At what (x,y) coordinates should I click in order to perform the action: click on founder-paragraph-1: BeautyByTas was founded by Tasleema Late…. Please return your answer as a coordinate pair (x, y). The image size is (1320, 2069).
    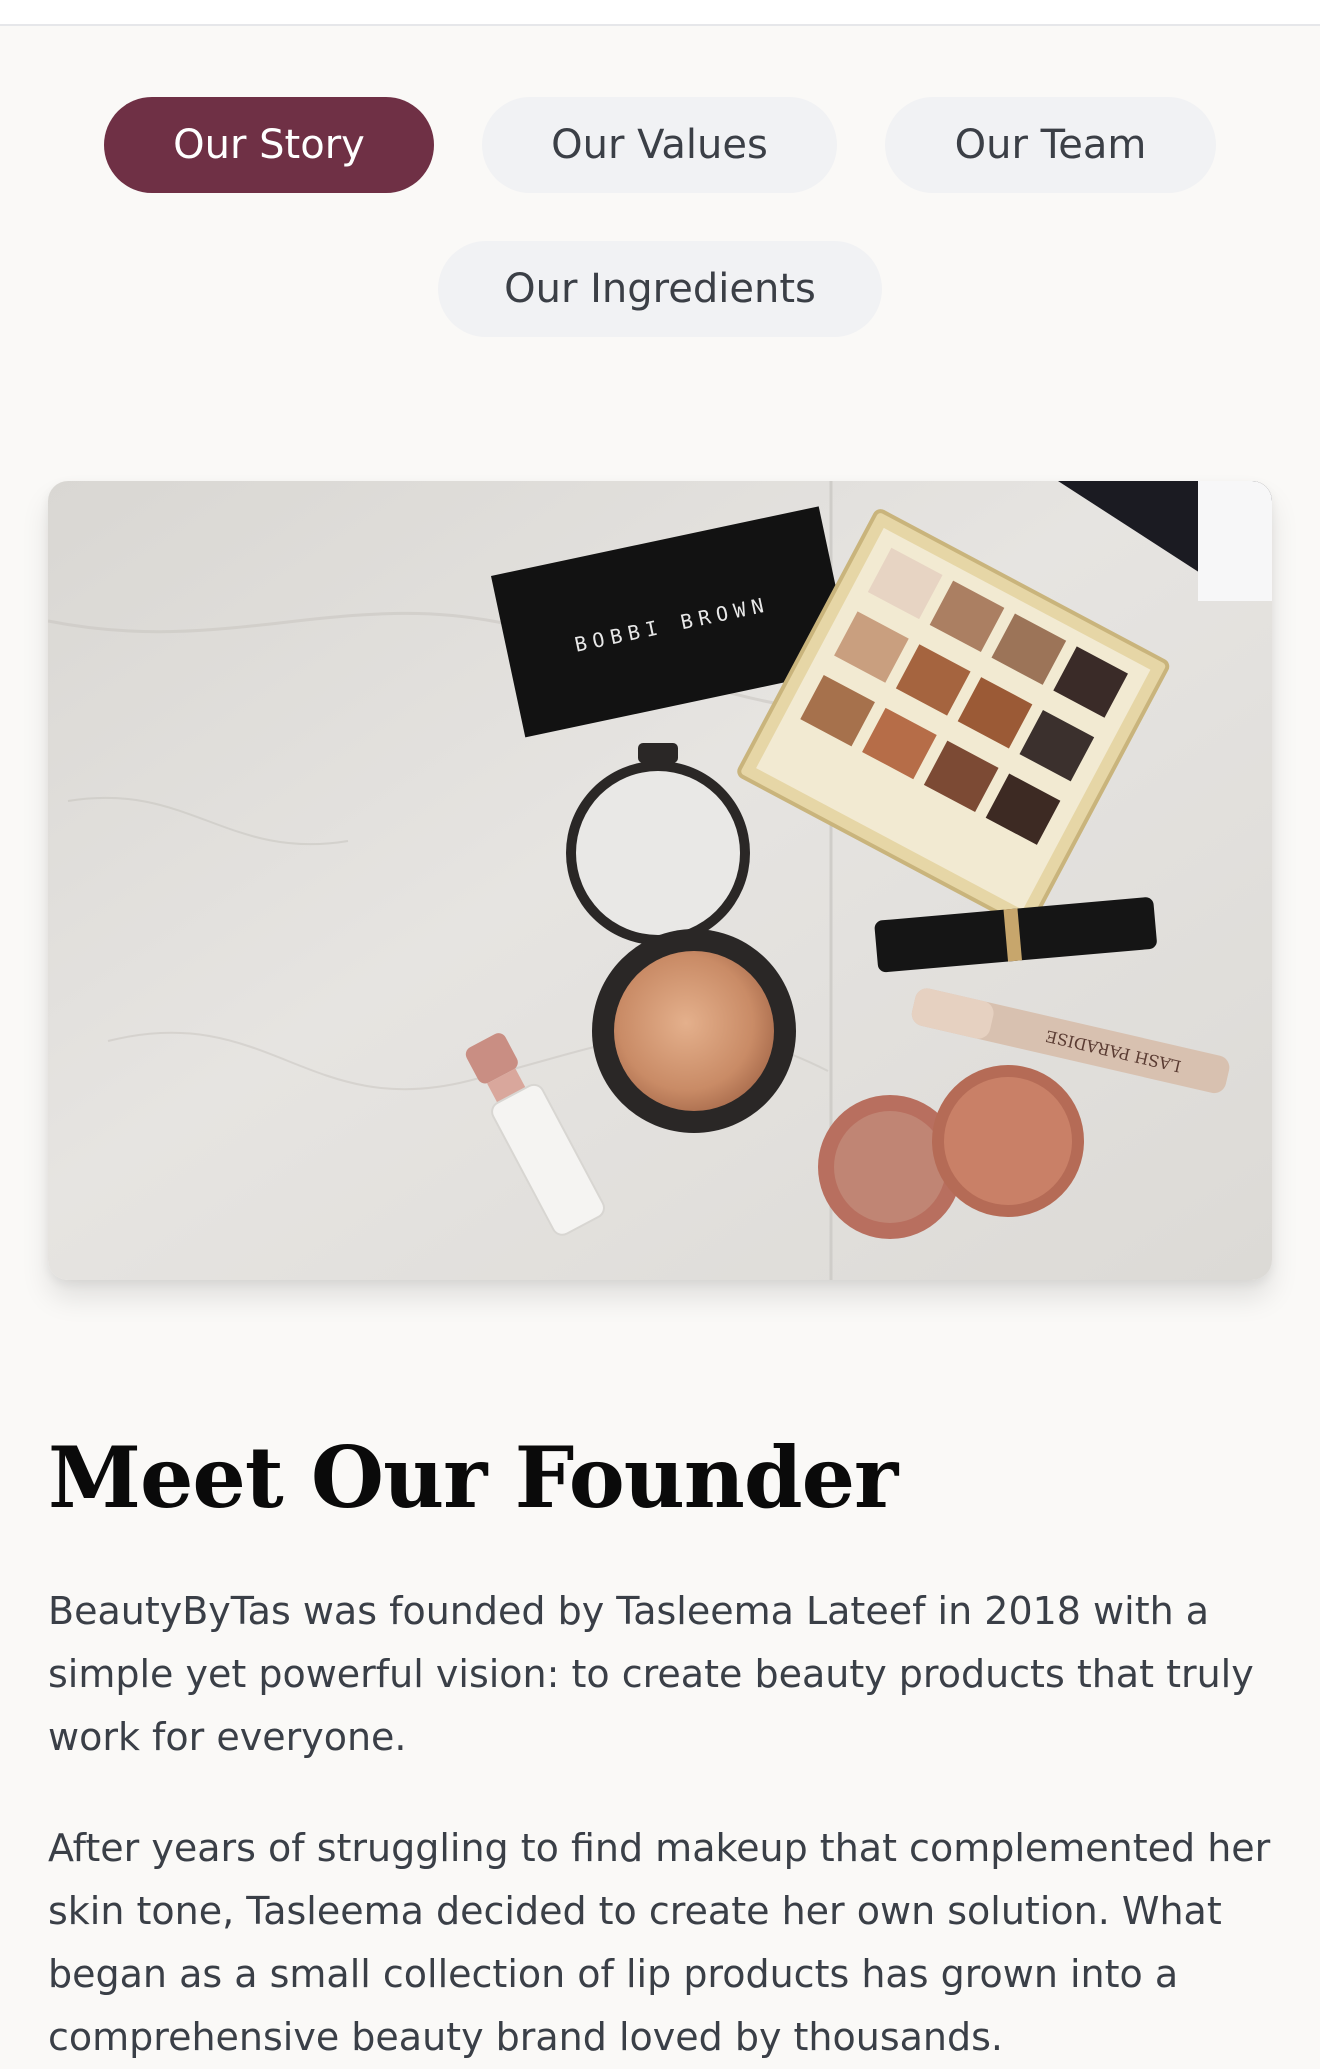
    Looking at the image, I should click on (651, 1674).